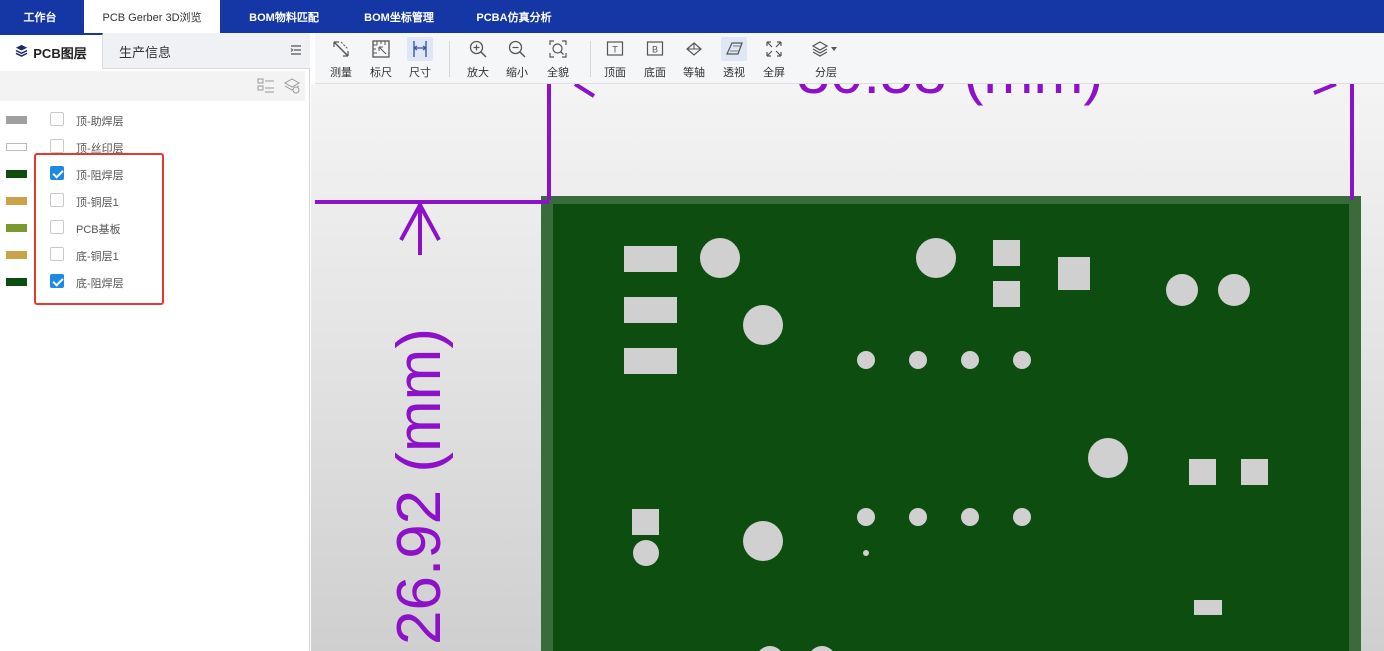 The height and width of the screenshot is (651, 1384). Describe the element at coordinates (419, 486) in the screenshot. I see `height-dimension-label: 26.92 (mm)` at that location.